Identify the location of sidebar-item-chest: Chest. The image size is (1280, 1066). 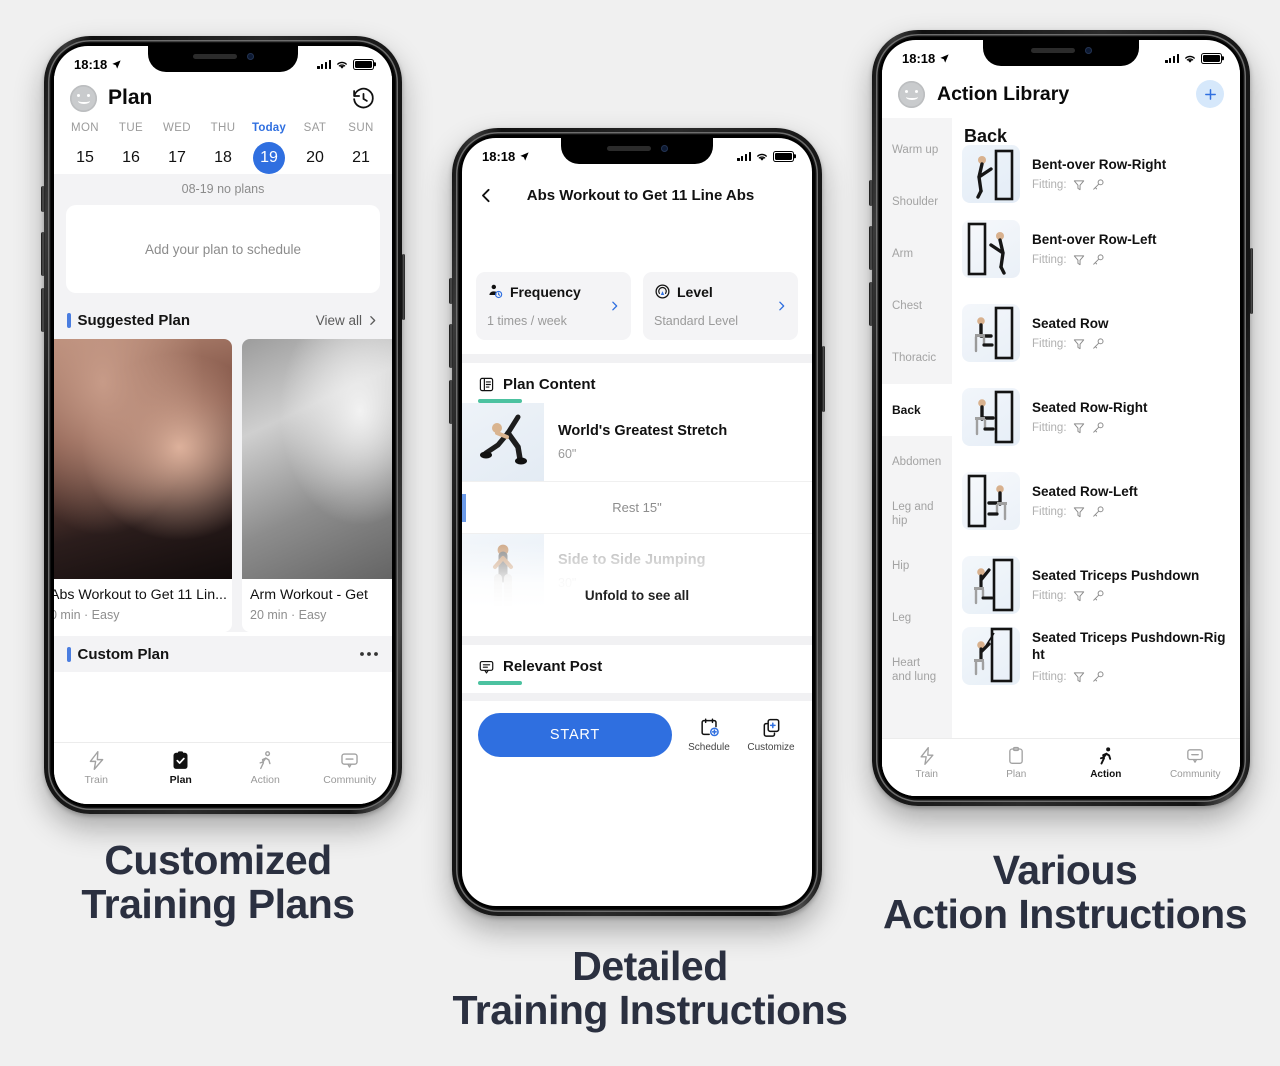
(917, 306).